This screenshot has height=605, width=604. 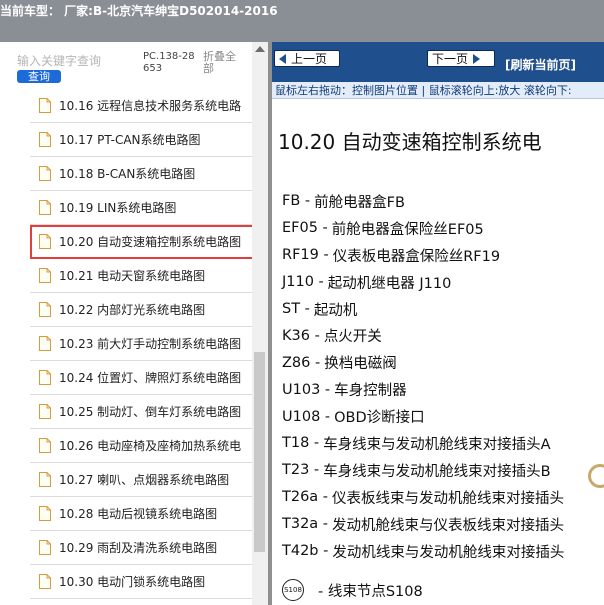 I want to click on tree-item: 10.19 LIN系统电路图, so click(x=142, y=208).